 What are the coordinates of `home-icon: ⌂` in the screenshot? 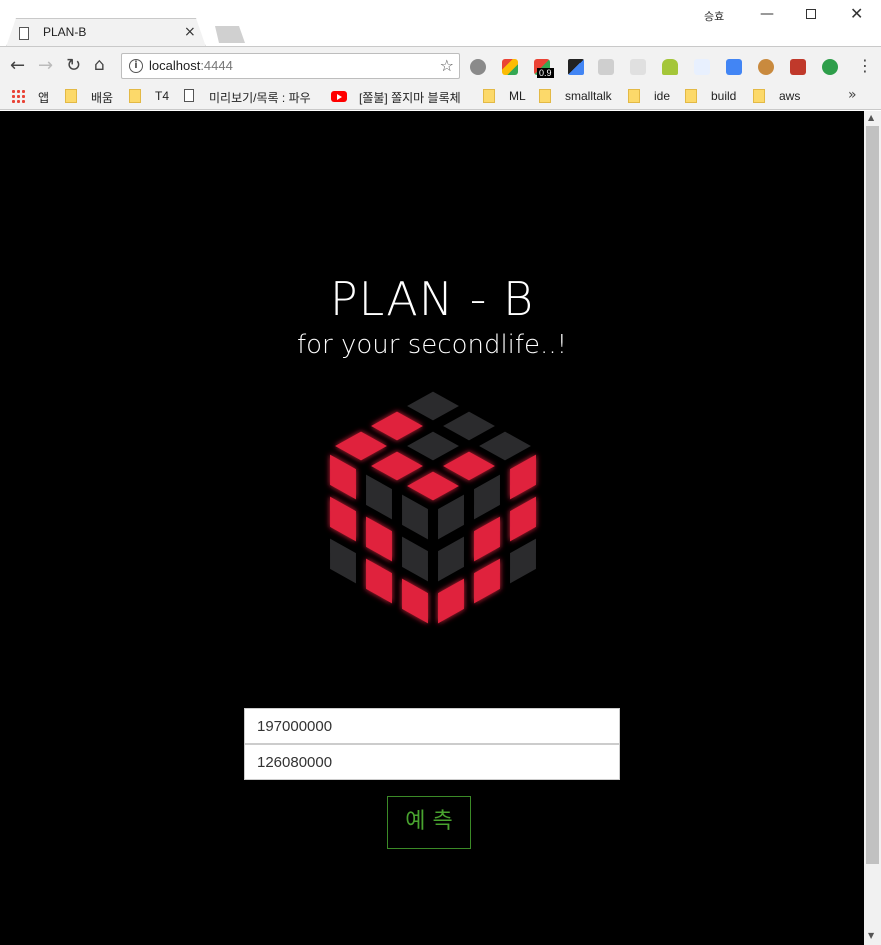 It's located at (99, 65).